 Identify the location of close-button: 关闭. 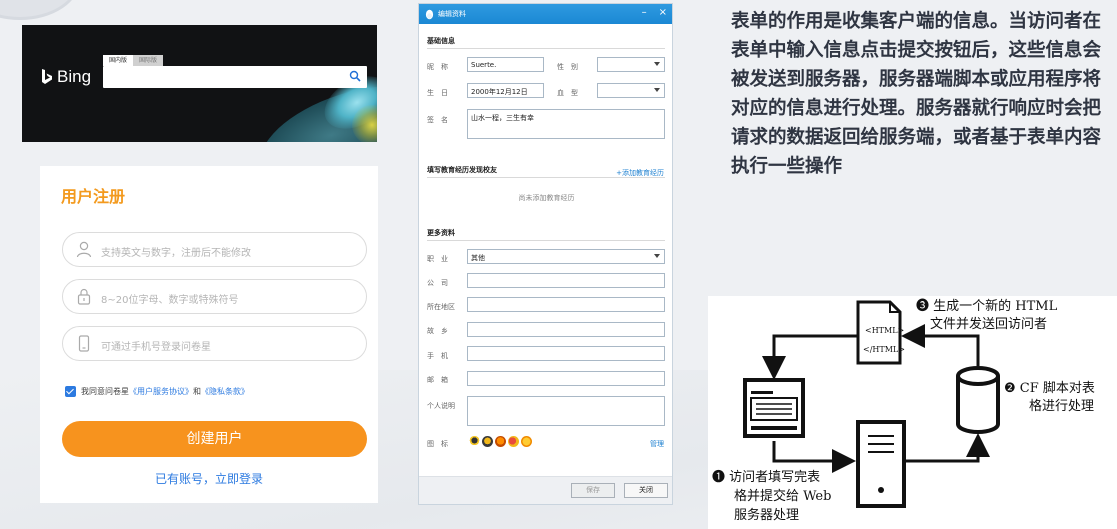
(646, 490).